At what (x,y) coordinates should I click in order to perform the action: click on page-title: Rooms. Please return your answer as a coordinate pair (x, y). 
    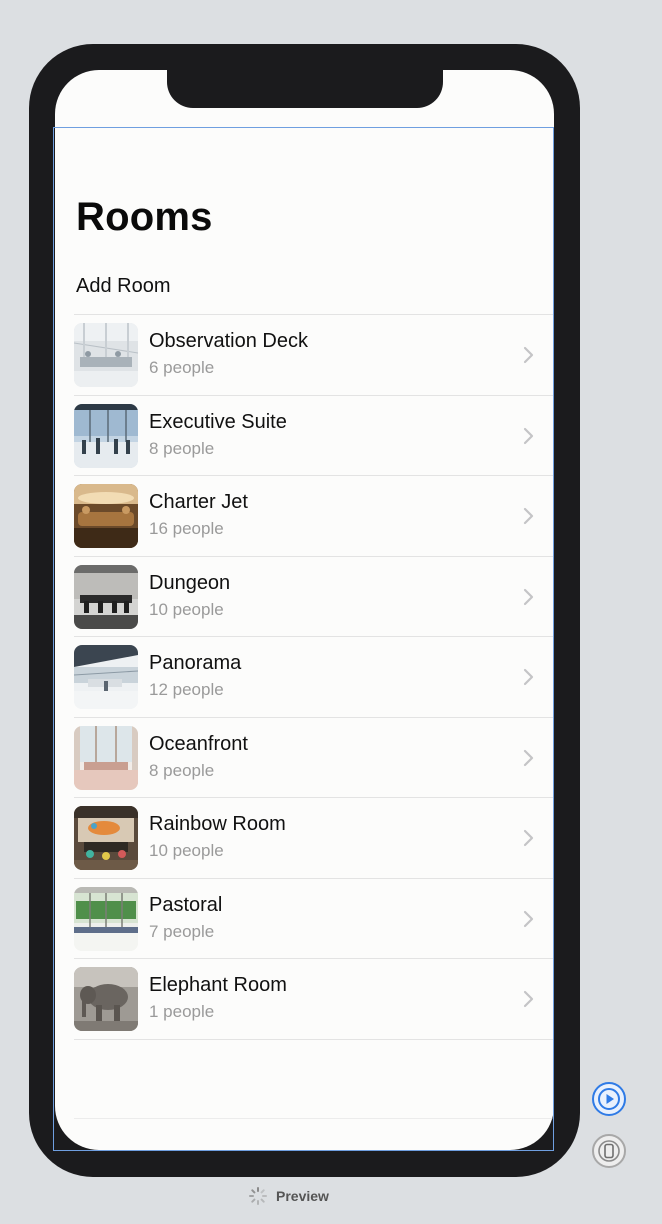
    Looking at the image, I should click on (144, 217).